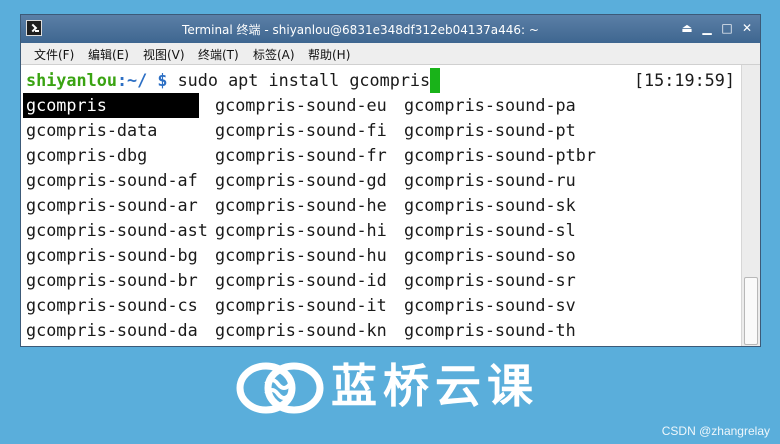  What do you see at coordinates (301, 130) in the screenshot?
I see `completion-item: gcompris-sound-fi` at bounding box center [301, 130].